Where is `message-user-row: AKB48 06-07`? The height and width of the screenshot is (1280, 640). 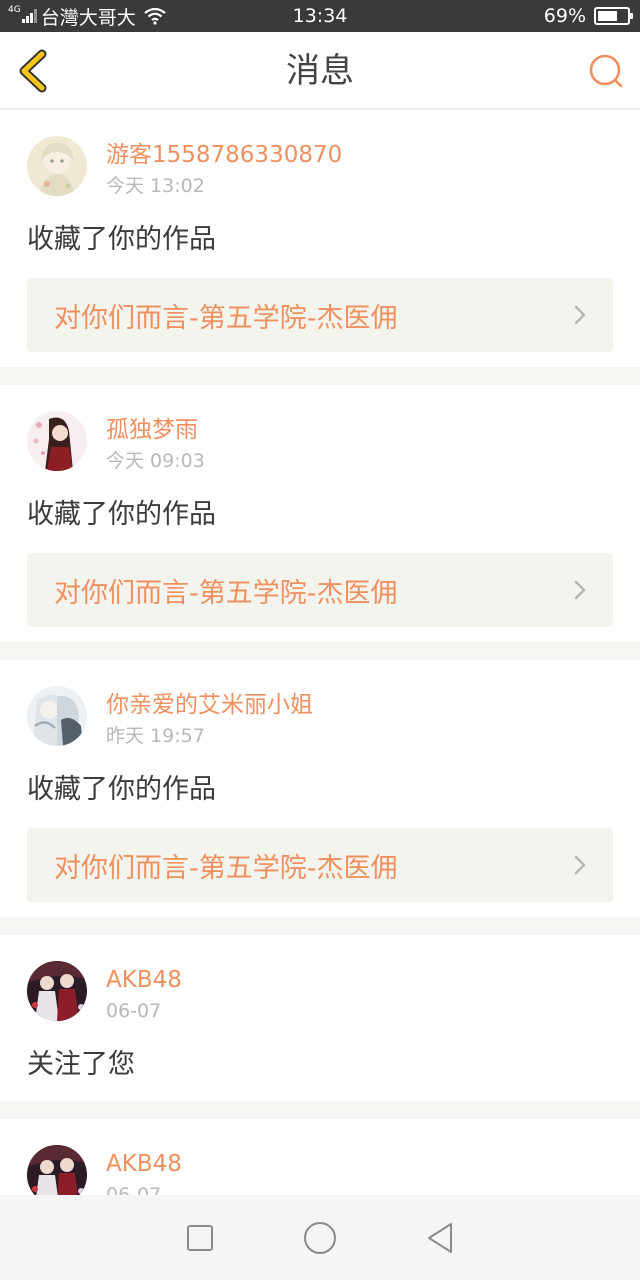
message-user-row: AKB48 06-07 is located at coordinates (320, 994).